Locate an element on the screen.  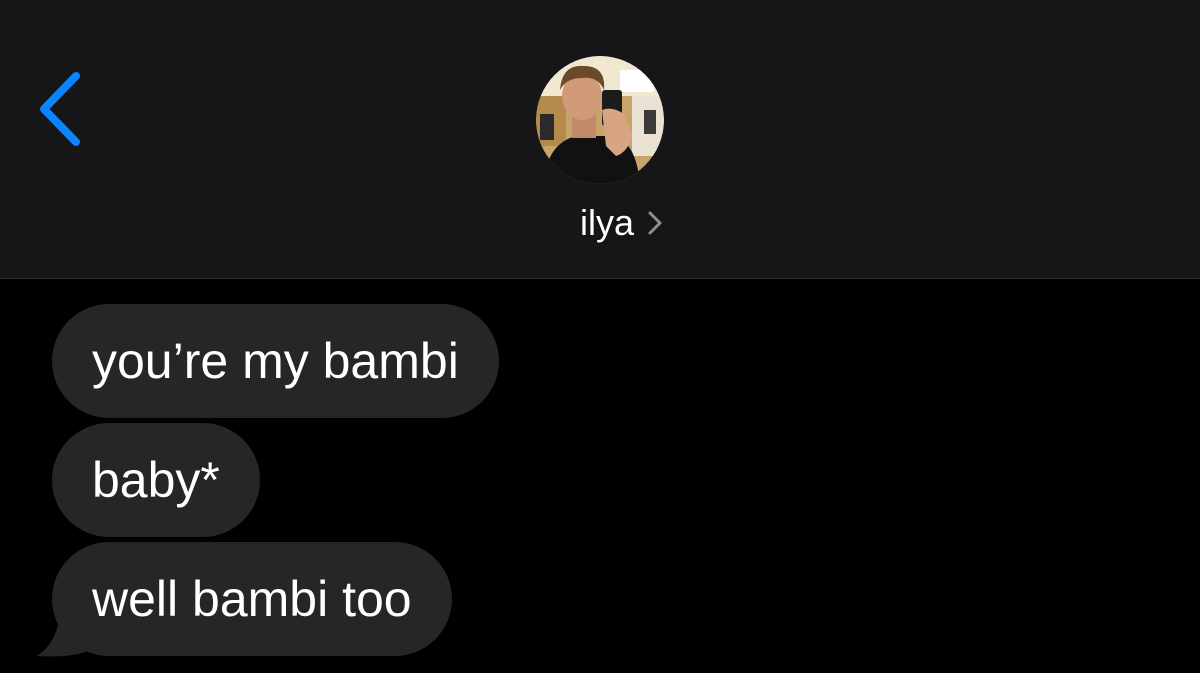
contact-details-button: ilya is located at coordinates (600, 223).